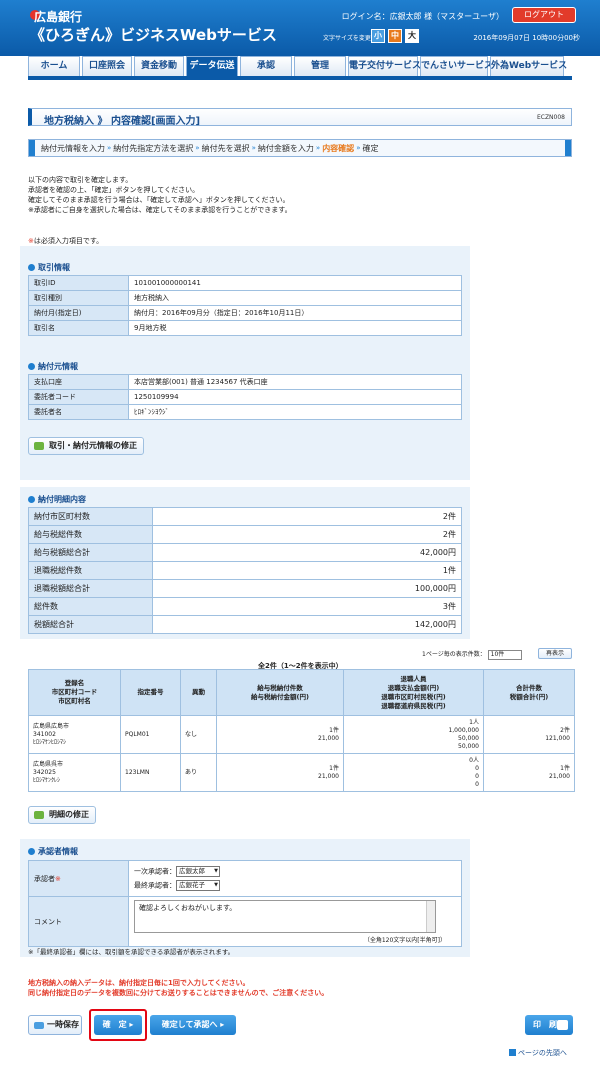 The image size is (600, 1065). I want to click on row-label: 支払口座, so click(78, 382).